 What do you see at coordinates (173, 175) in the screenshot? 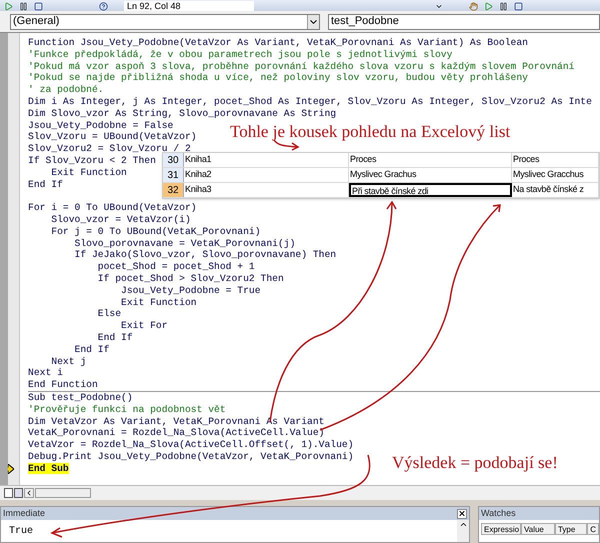
I see `row-header: 31` at bounding box center [173, 175].